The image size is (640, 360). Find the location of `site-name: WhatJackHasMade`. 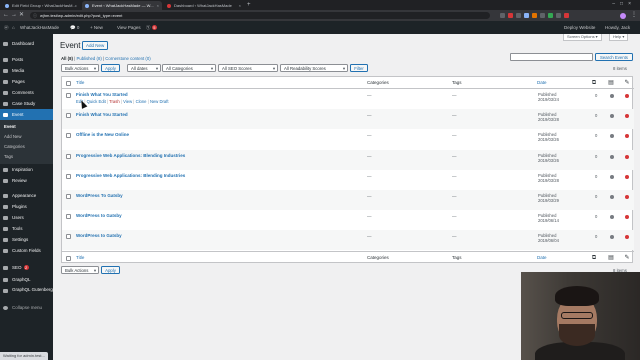

site-name: WhatJackHasMade is located at coordinates (39, 27).